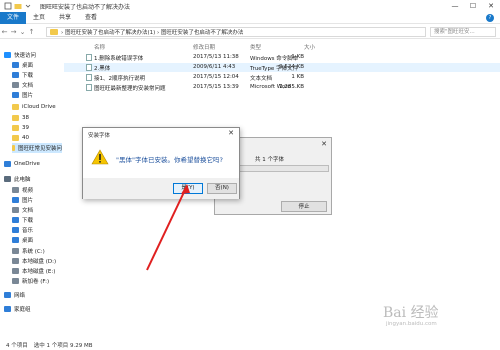  What do you see at coordinates (37, 261) in the screenshot?
I see `sidebar-item: 本地磁盘 (D:)` at bounding box center [37, 261].